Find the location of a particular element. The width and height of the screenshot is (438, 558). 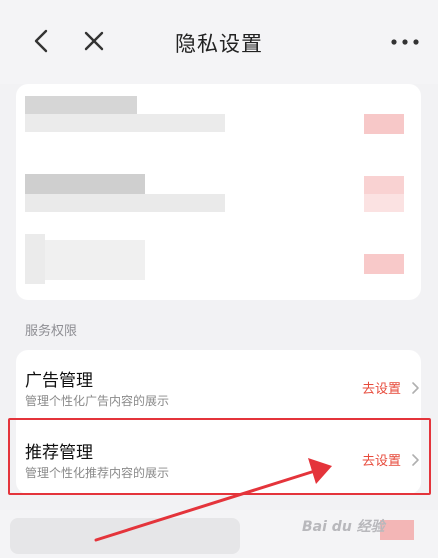

watermark: Bai du 经验 is located at coordinates (343, 527).